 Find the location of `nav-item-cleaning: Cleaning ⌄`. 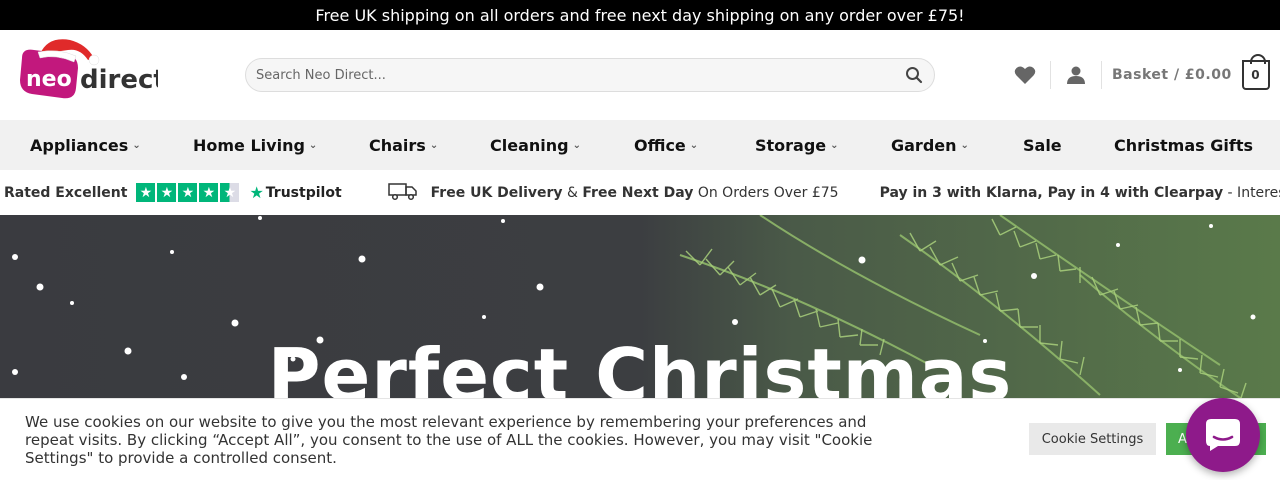

nav-item-cleaning: Cleaning ⌄ is located at coordinates (535, 145).